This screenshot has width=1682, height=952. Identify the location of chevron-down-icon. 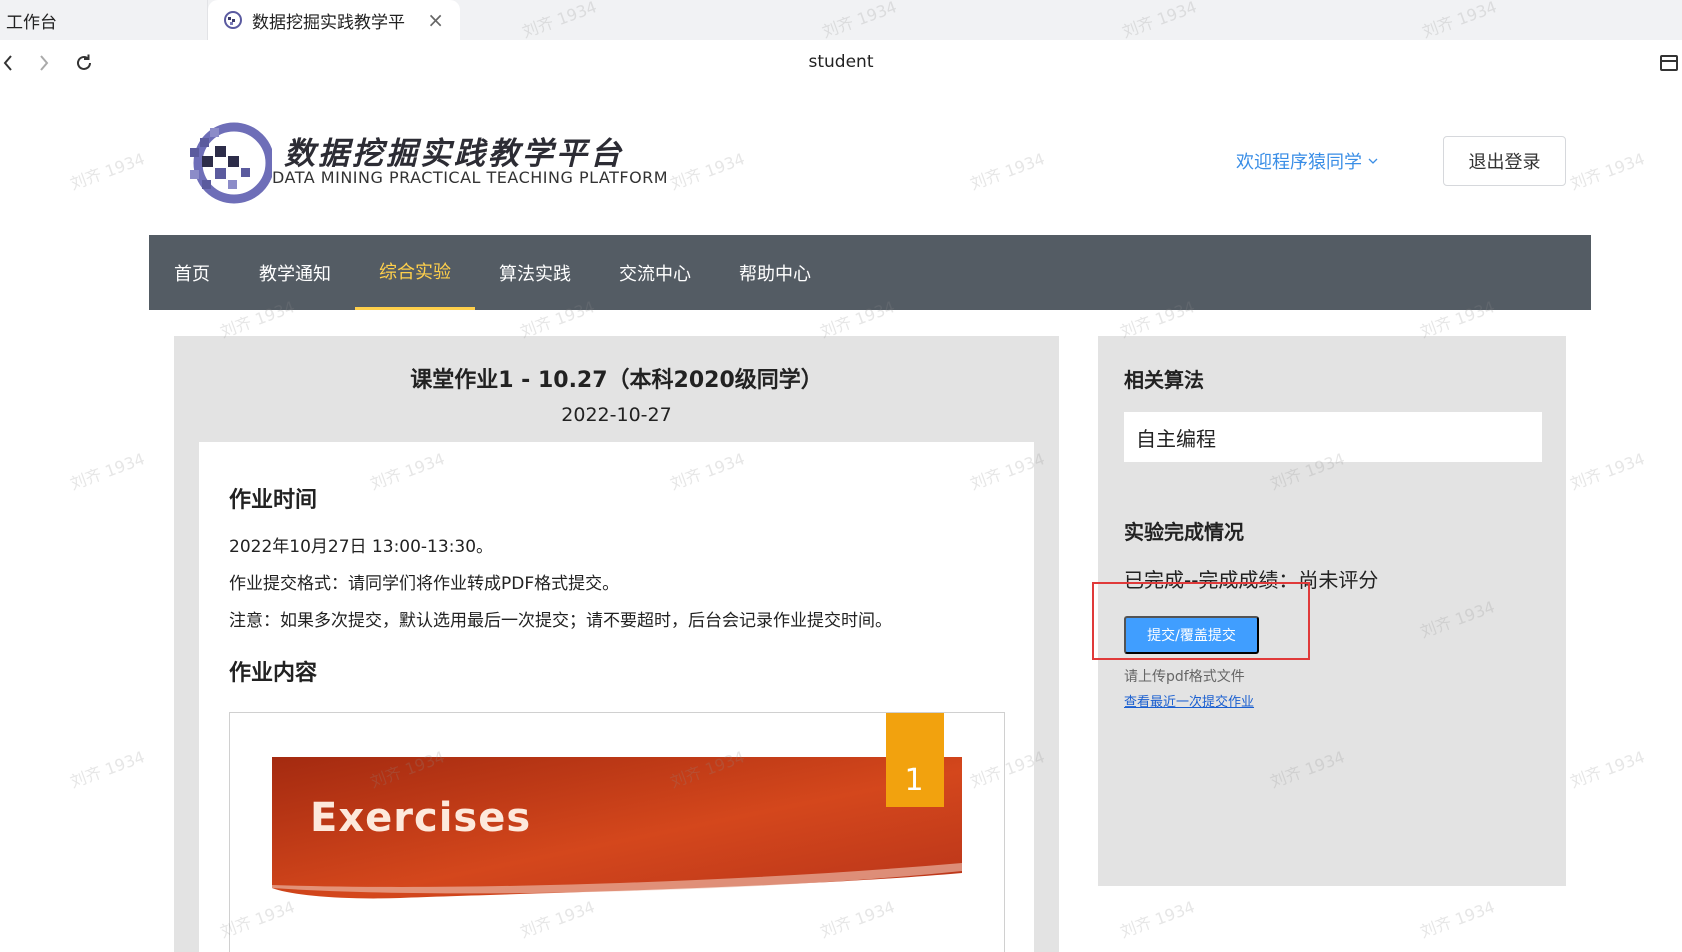
(1373, 161).